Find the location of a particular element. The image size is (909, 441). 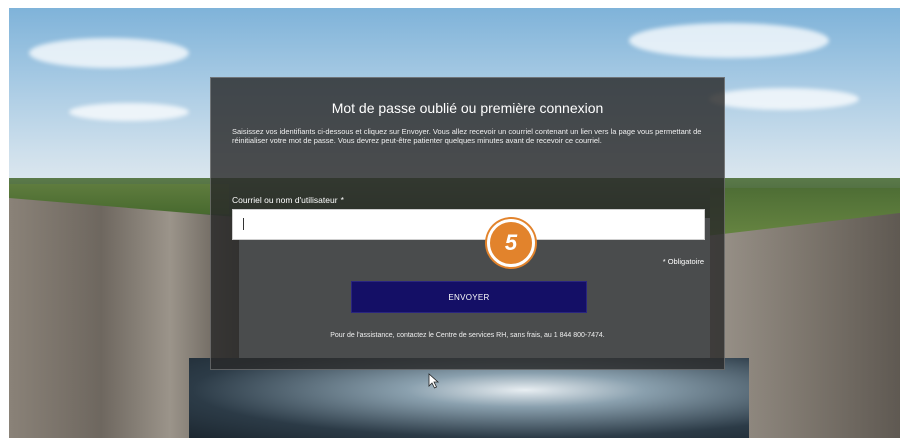

step-annotation-badge: 5 is located at coordinates (511, 243).